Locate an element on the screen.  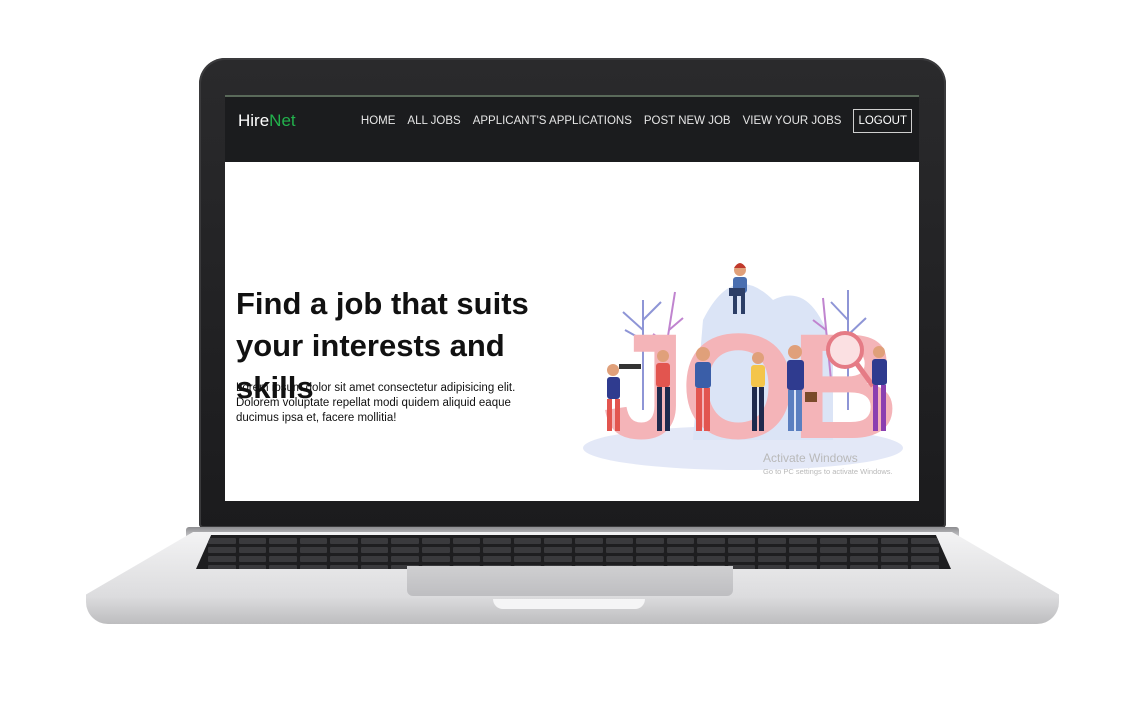
brand-name-second: Net is located at coordinates (282, 120).